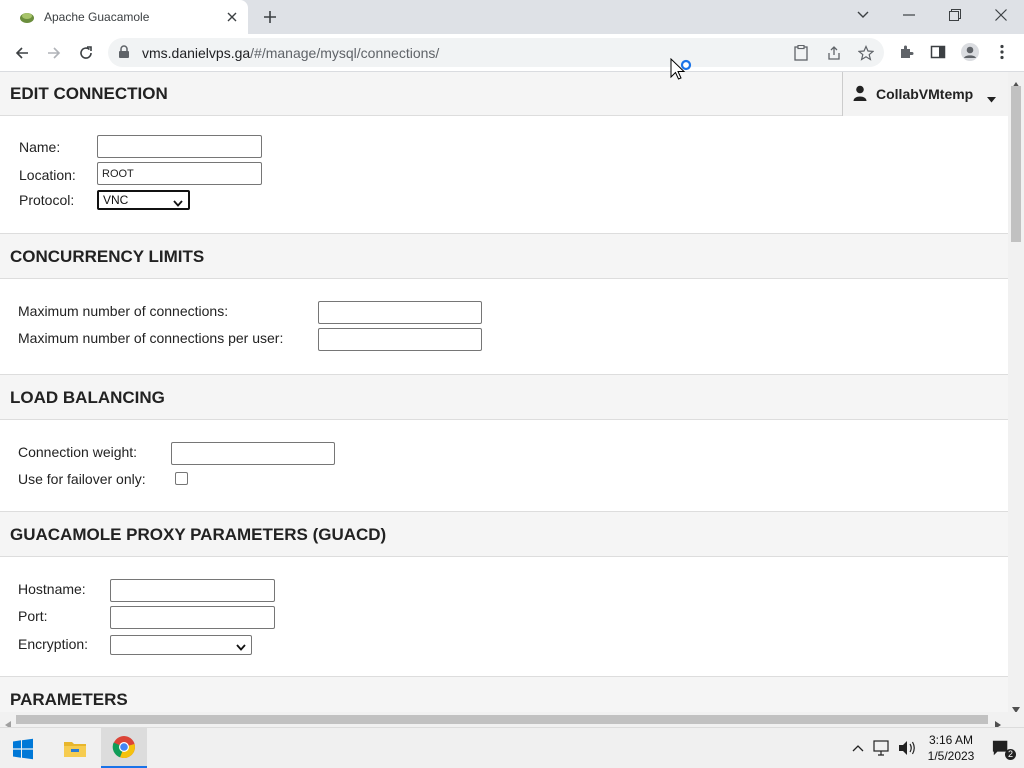 Image resolution: width=1024 pixels, height=768 pixels. I want to click on scrollbar-corner, so click(1016, 719).